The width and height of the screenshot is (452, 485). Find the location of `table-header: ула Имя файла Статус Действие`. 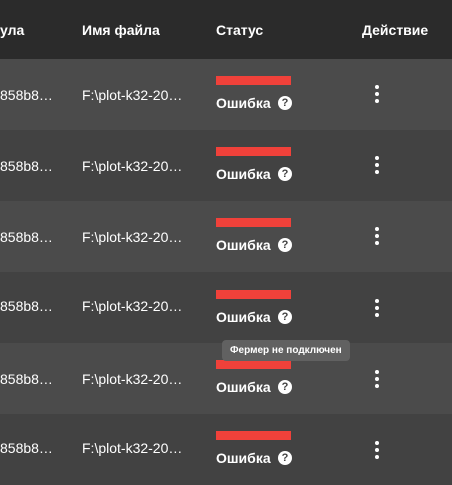

table-header: ула Имя файла Статус Действие is located at coordinates (226, 29).